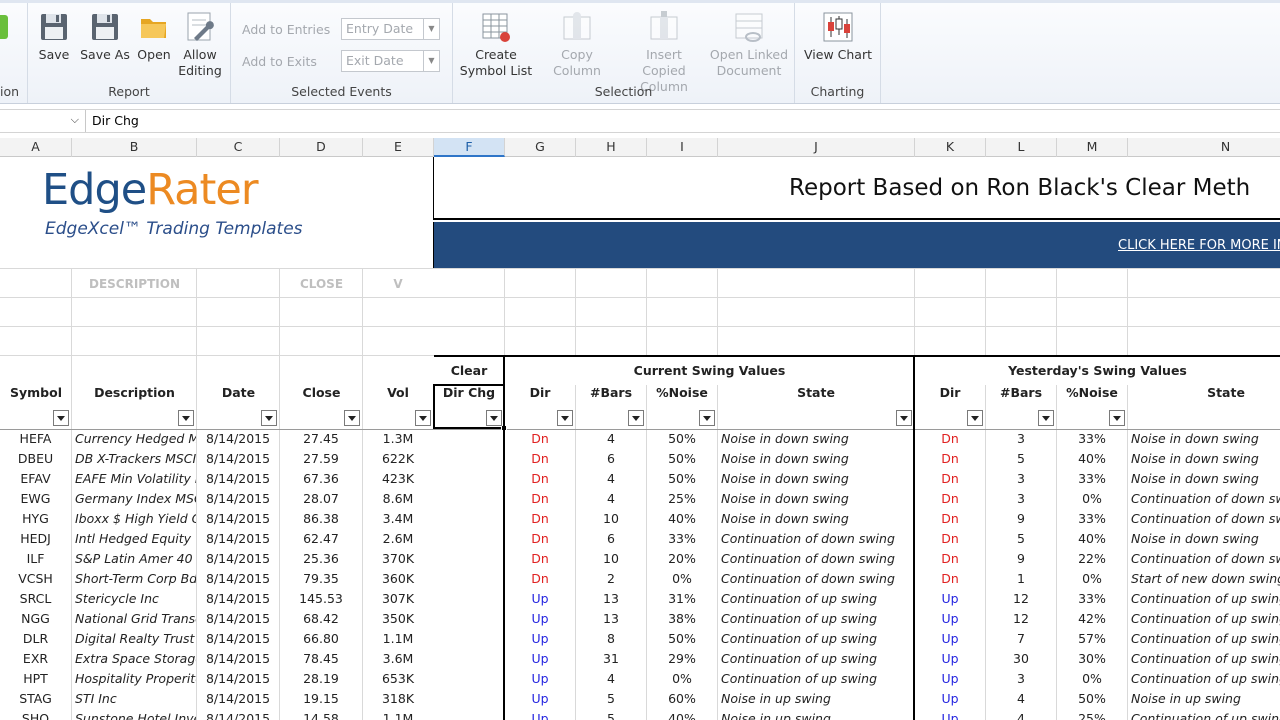 This screenshot has height=720, width=1280. I want to click on cell-noise: 40%, so click(682, 519).